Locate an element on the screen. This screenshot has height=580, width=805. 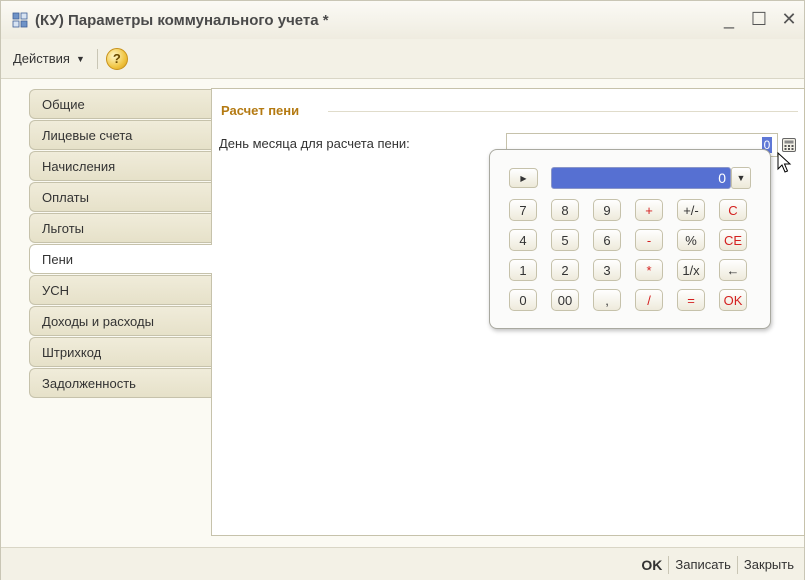
footer-bar: OK Записать Закрыть is located at coordinates (402, 563).